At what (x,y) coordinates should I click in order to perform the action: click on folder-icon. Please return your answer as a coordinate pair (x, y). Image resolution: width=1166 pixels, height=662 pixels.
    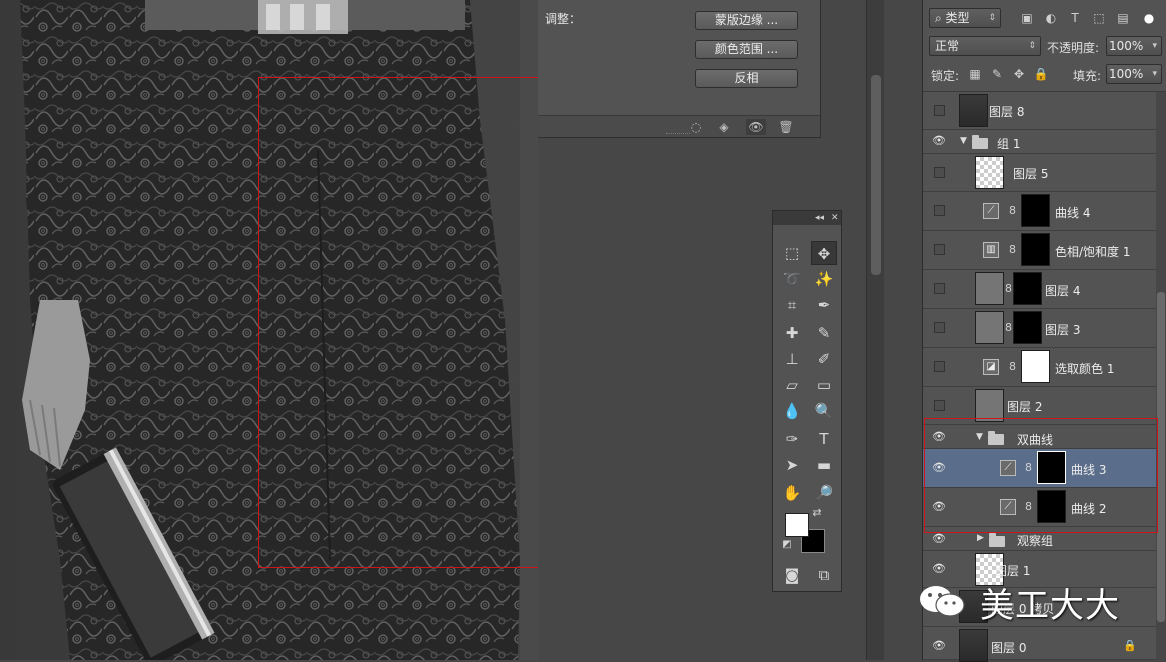
    Looking at the image, I should click on (980, 142).